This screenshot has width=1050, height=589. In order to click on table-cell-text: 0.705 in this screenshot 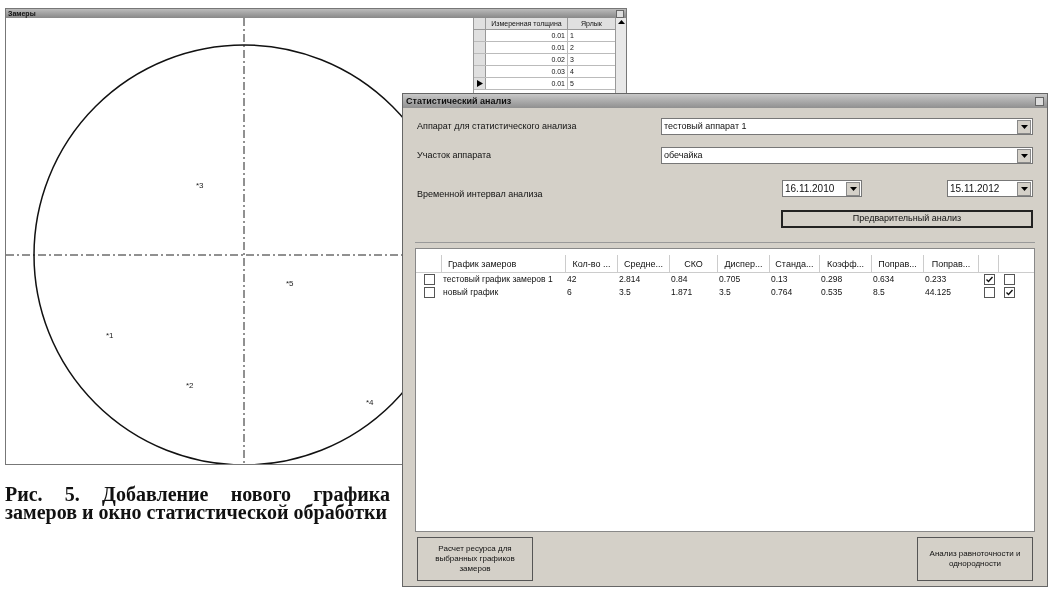, I will do `click(730, 279)`.